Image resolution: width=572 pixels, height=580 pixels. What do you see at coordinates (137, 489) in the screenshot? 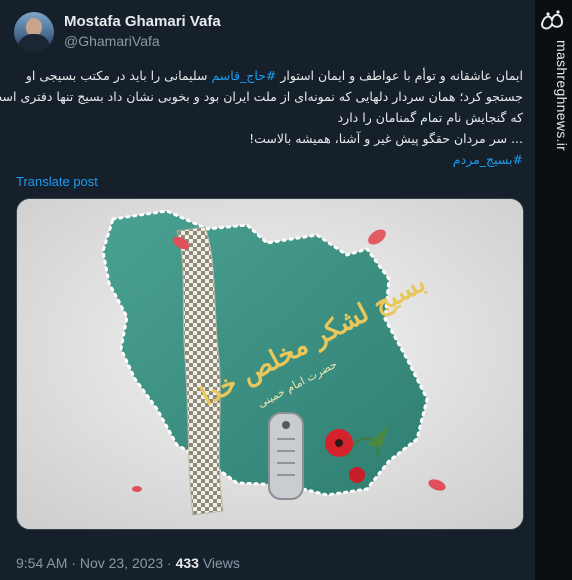
I see `rose-petal` at bounding box center [137, 489].